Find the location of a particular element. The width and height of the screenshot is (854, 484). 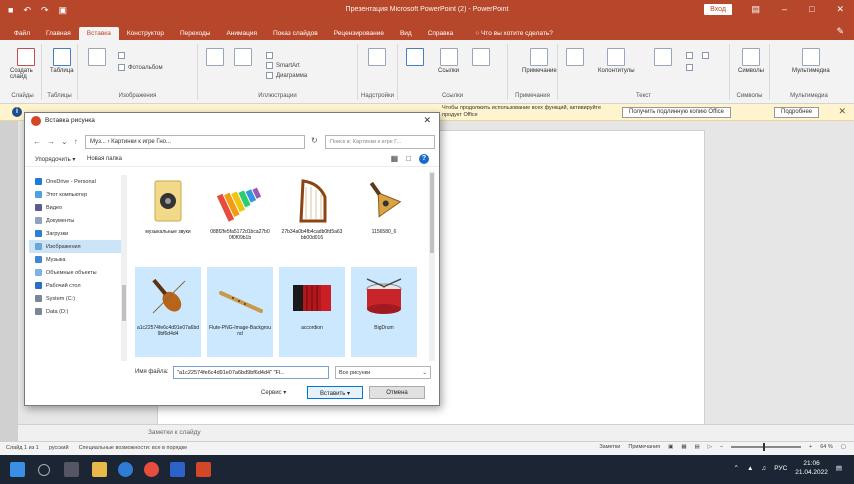

media-button: Мультимедиа is located at coordinates (811, 61).